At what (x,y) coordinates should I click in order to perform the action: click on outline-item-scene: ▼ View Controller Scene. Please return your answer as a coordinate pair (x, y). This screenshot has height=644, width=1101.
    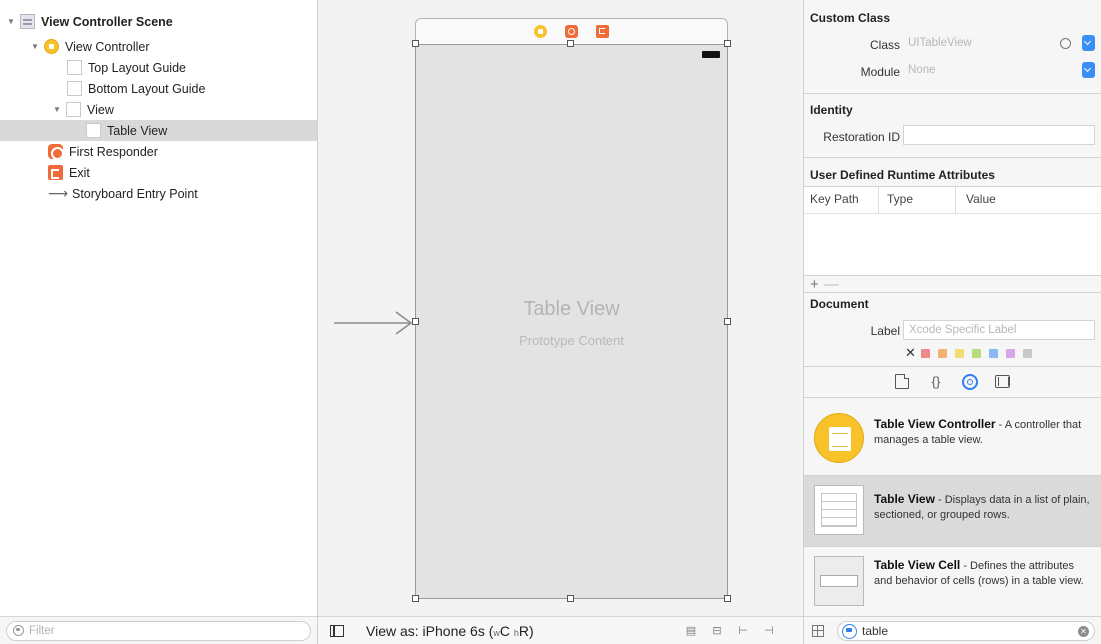
    Looking at the image, I should click on (158, 21).